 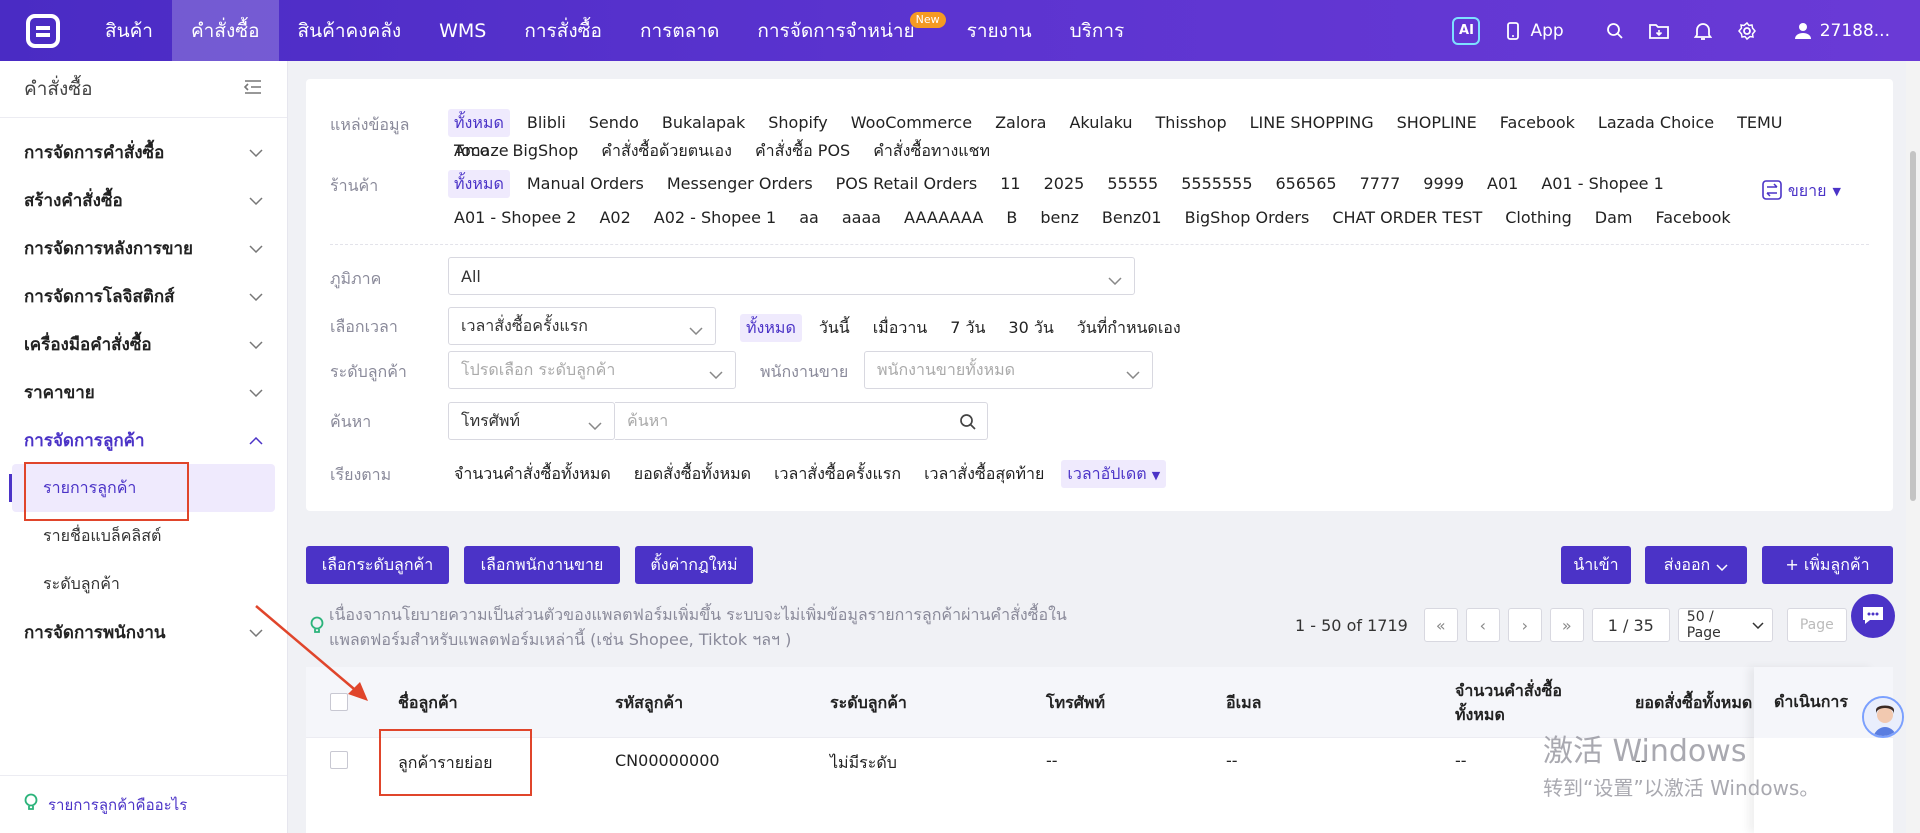 I want to click on row-checkbox, so click(x=339, y=760).